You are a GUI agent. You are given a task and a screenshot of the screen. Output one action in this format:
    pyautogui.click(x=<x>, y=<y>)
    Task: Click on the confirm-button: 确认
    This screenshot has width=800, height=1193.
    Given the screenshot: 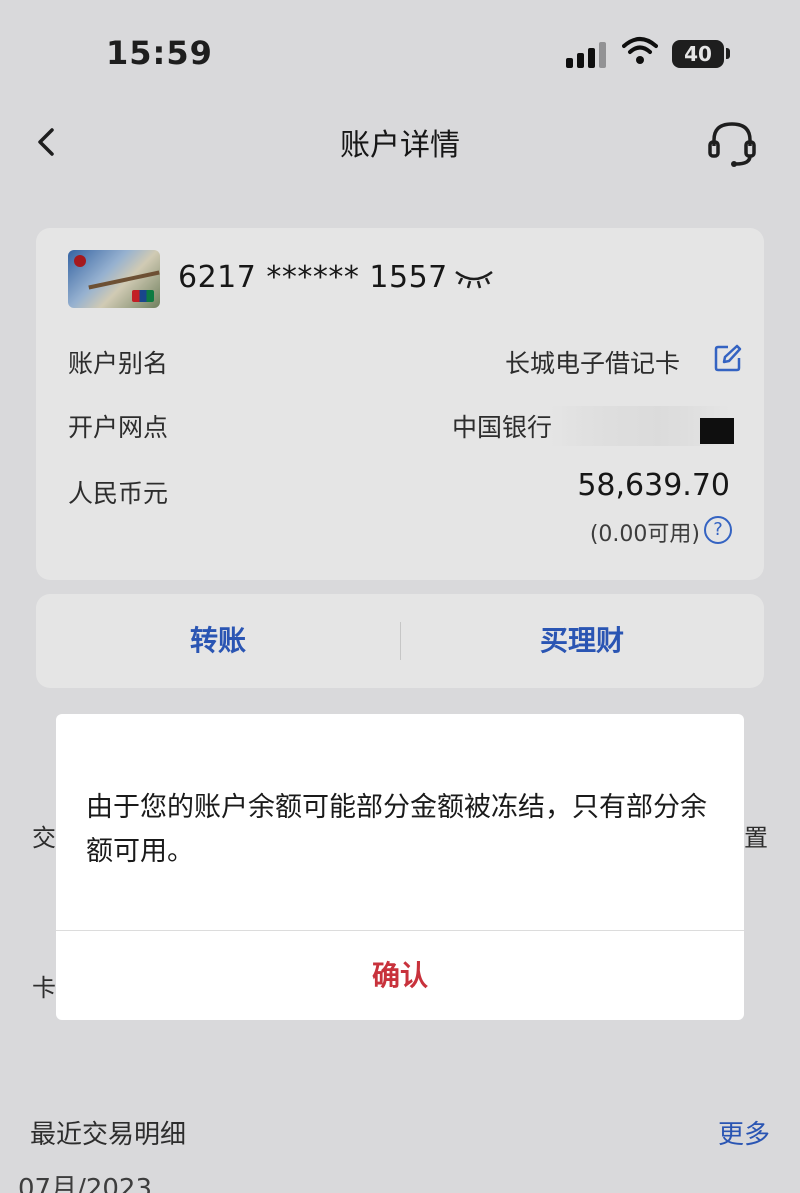 What is the action you would take?
    pyautogui.click(x=400, y=976)
    